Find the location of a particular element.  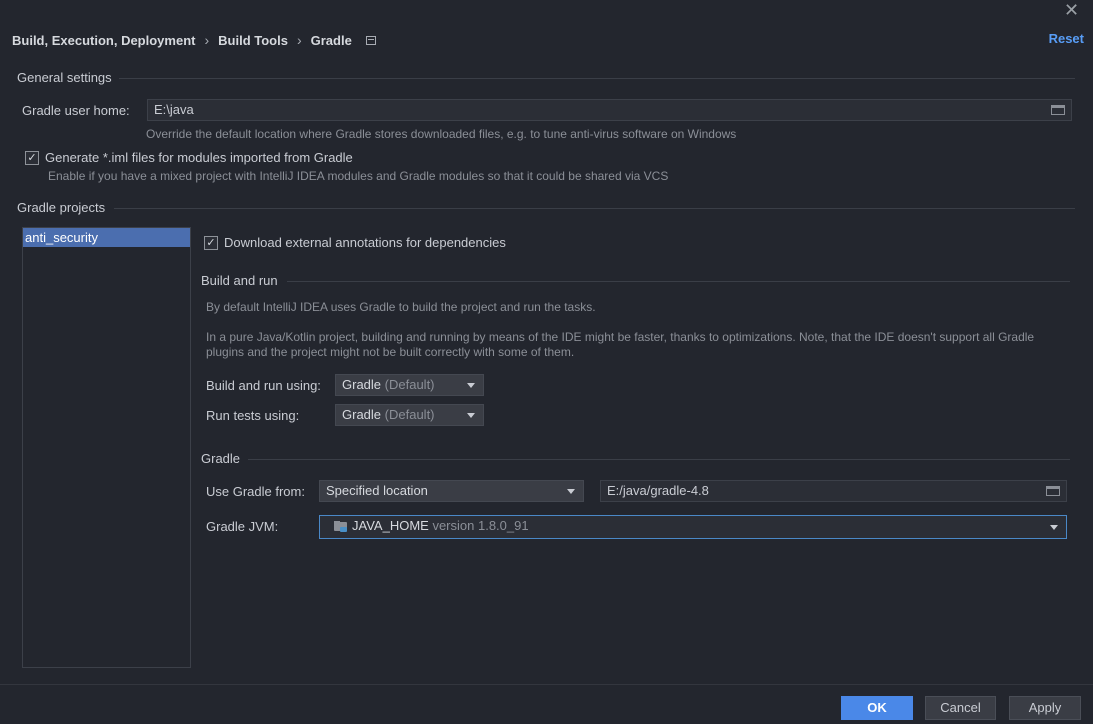

ok-button: OK is located at coordinates (877, 708).